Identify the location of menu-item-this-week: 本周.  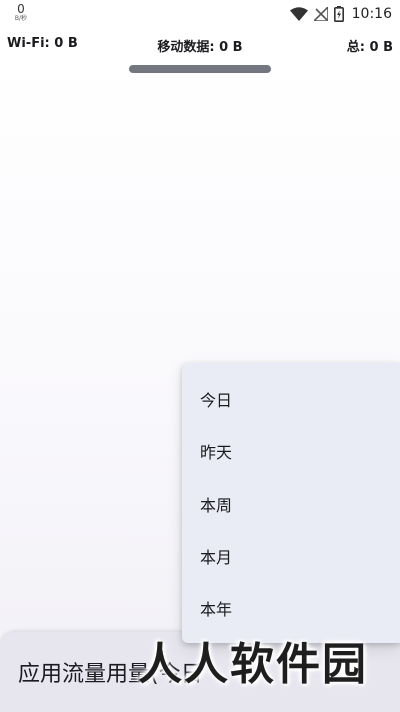
(291, 504).